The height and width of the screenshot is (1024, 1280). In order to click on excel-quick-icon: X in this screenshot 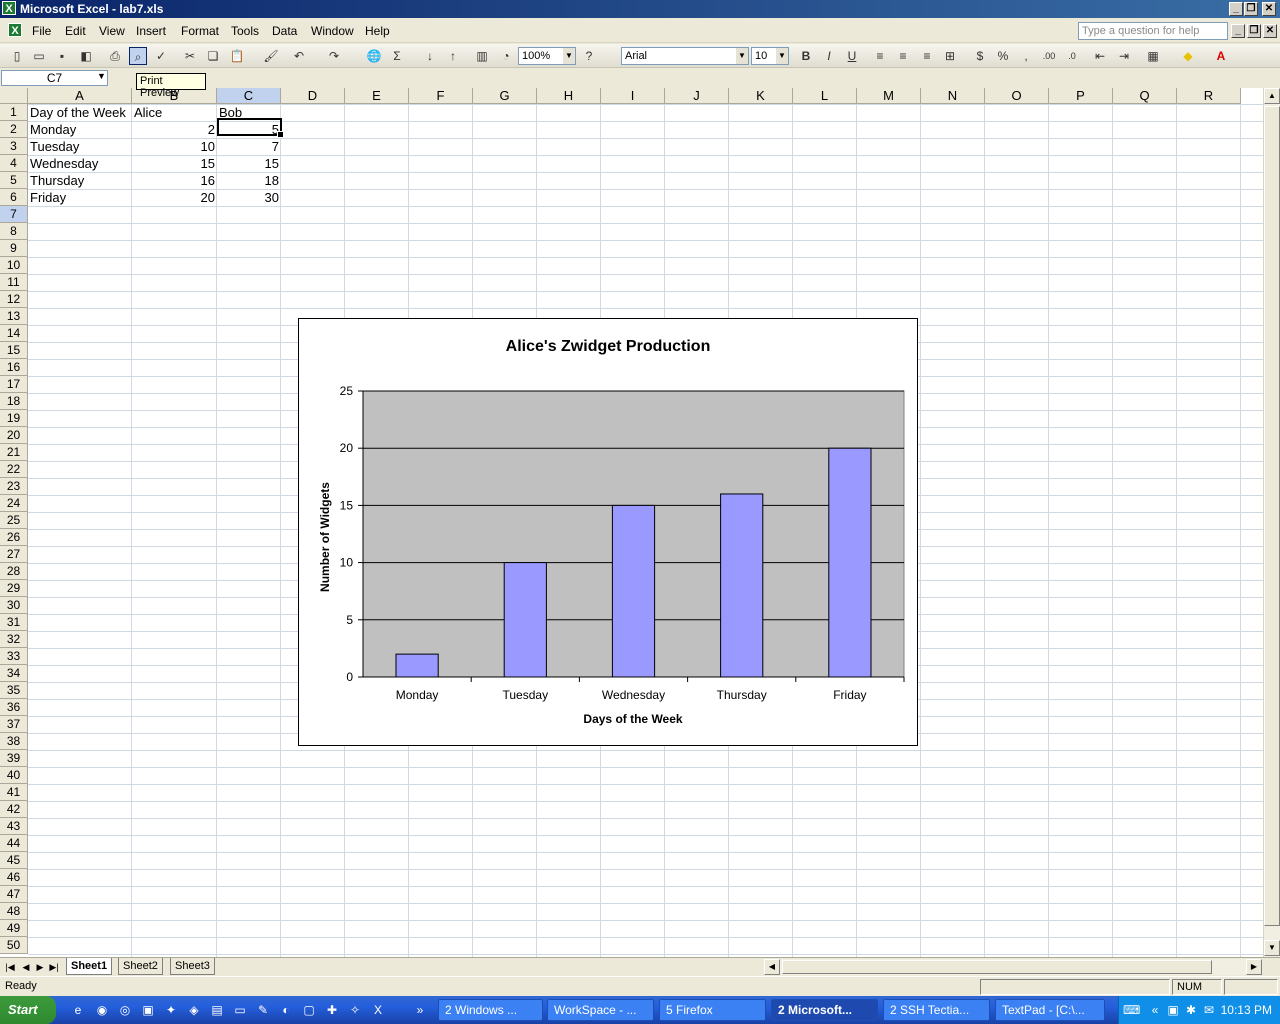, I will do `click(378, 1010)`.